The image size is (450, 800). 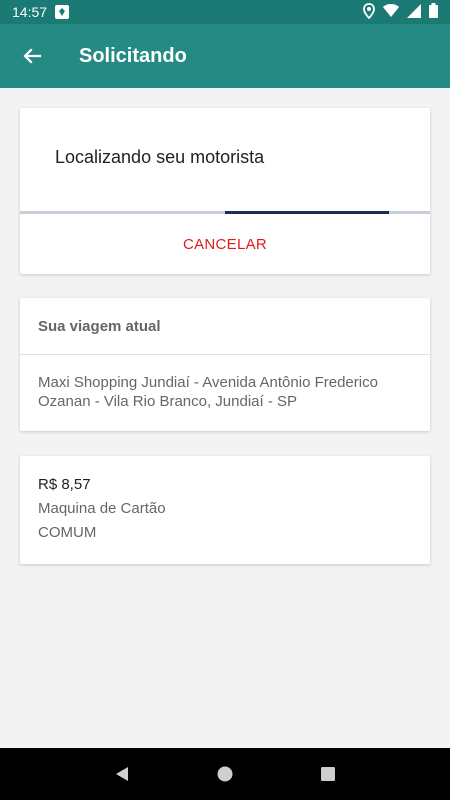 What do you see at coordinates (64, 484) in the screenshot?
I see `trip-price: R$ 8,57` at bounding box center [64, 484].